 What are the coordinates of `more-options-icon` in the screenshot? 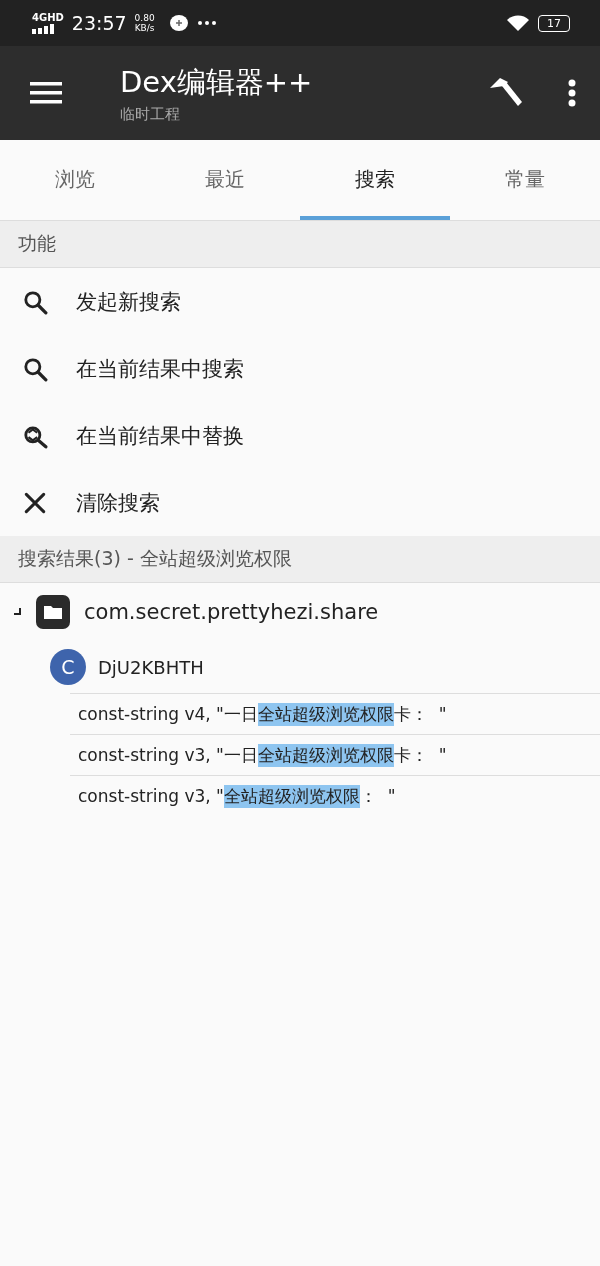 It's located at (572, 93).